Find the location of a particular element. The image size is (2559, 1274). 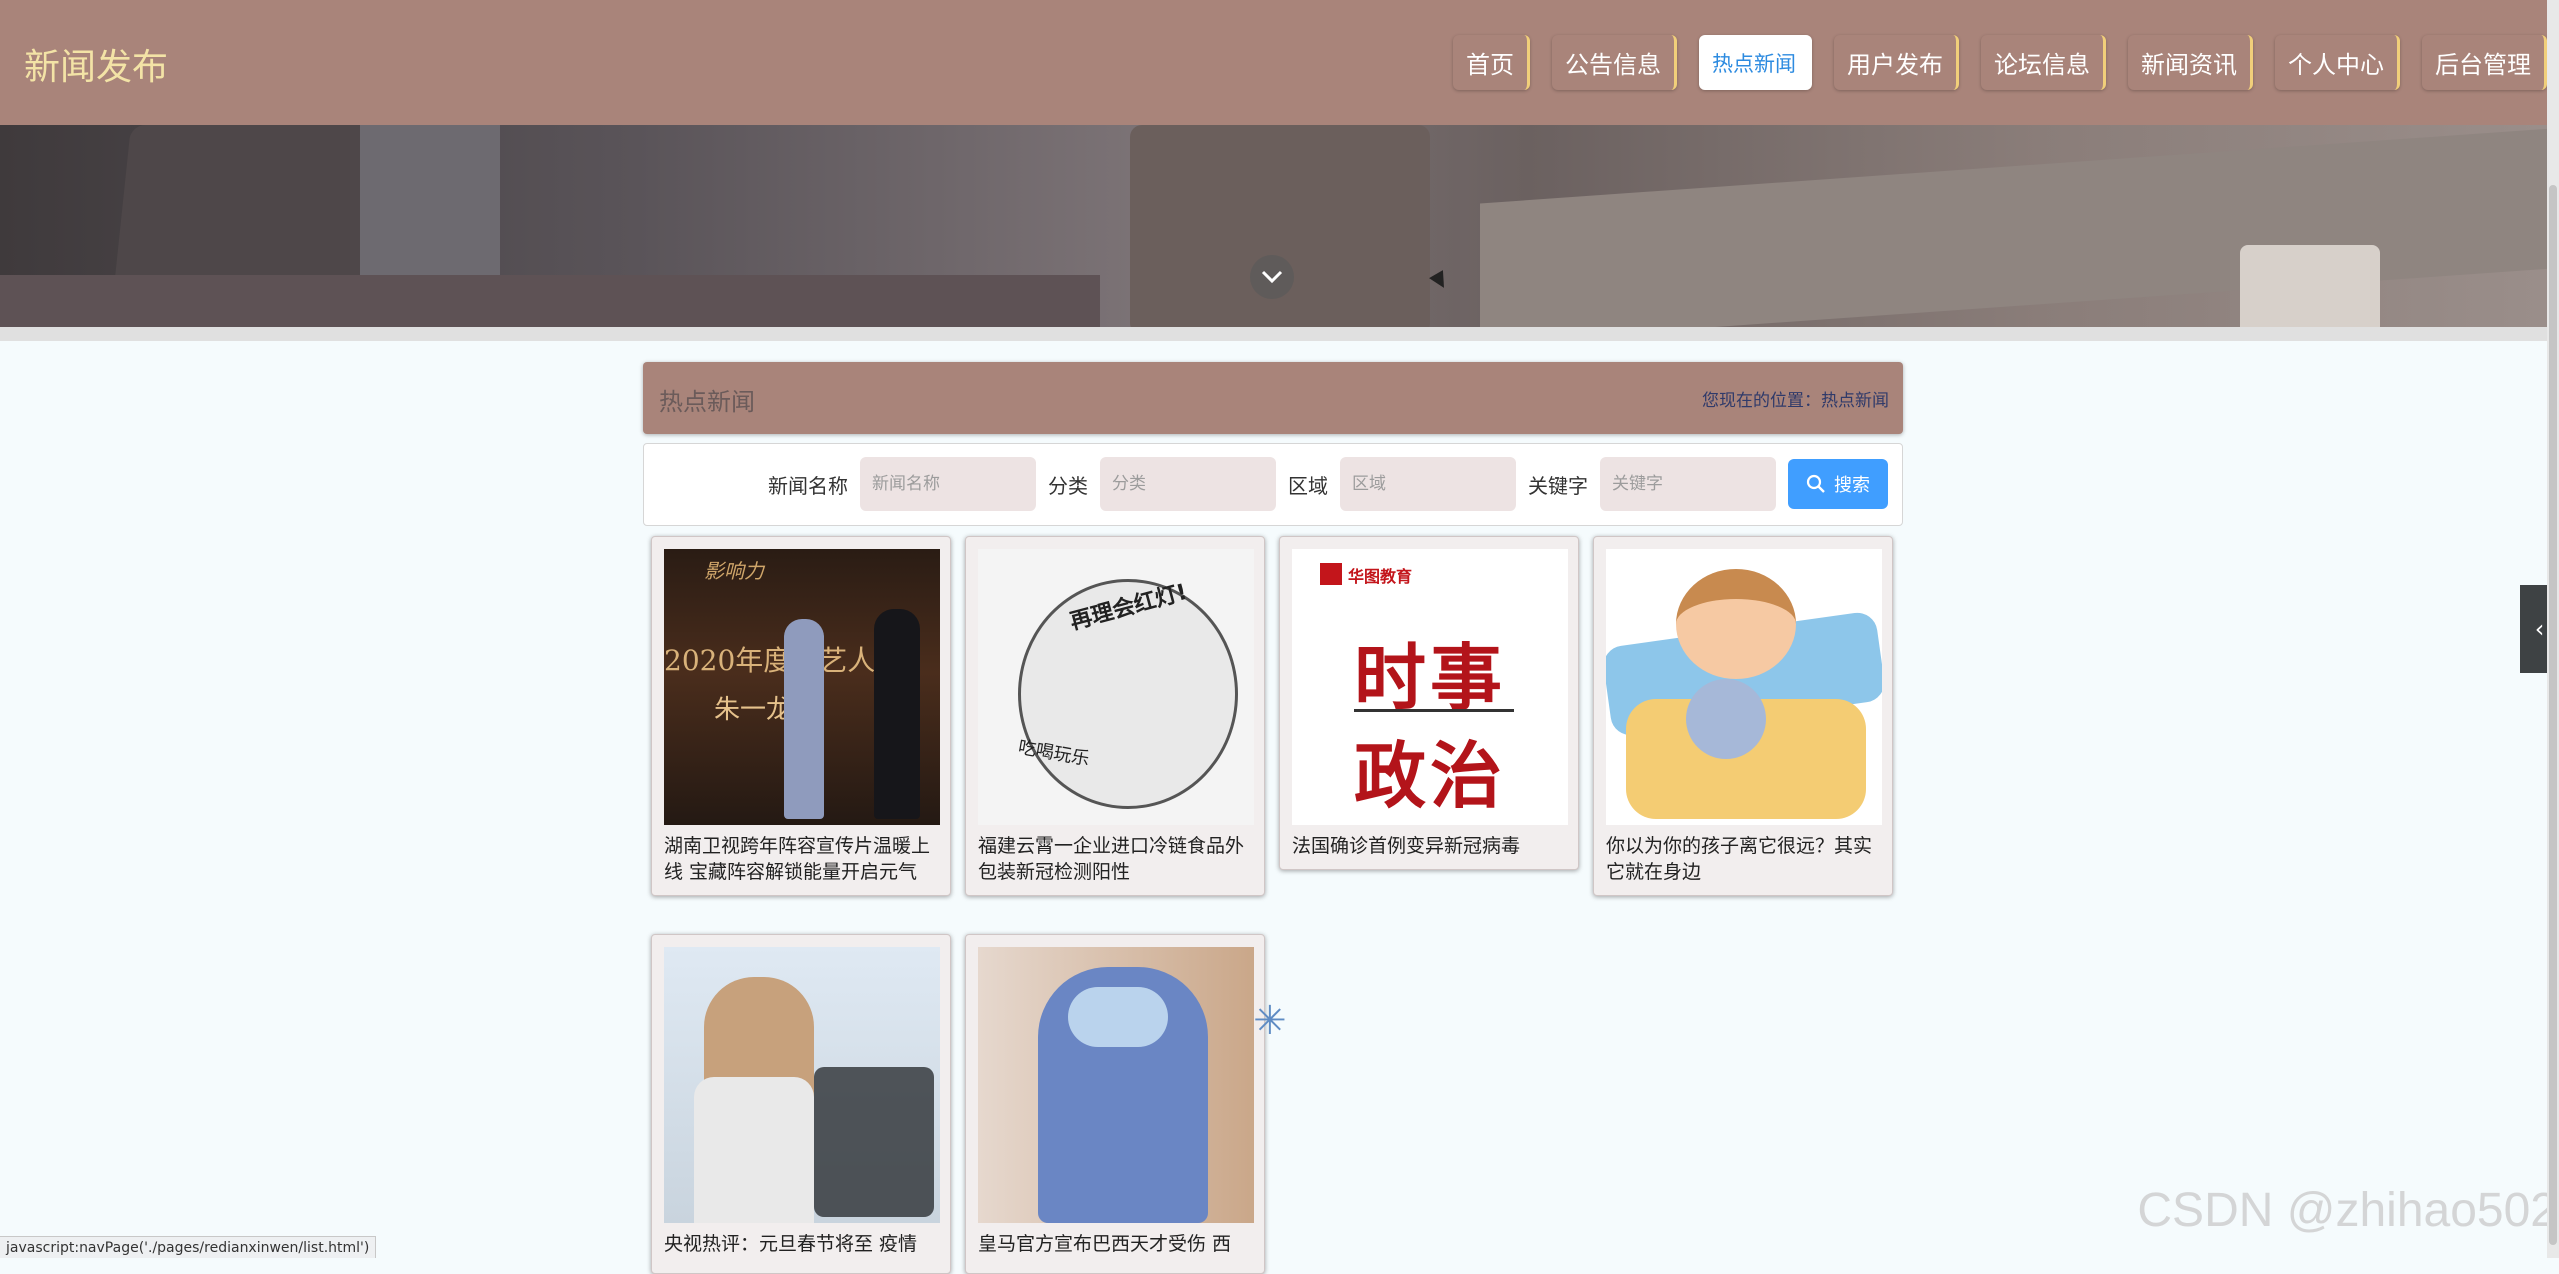

thumbnail-caption: 华图教育 is located at coordinates (1380, 576).